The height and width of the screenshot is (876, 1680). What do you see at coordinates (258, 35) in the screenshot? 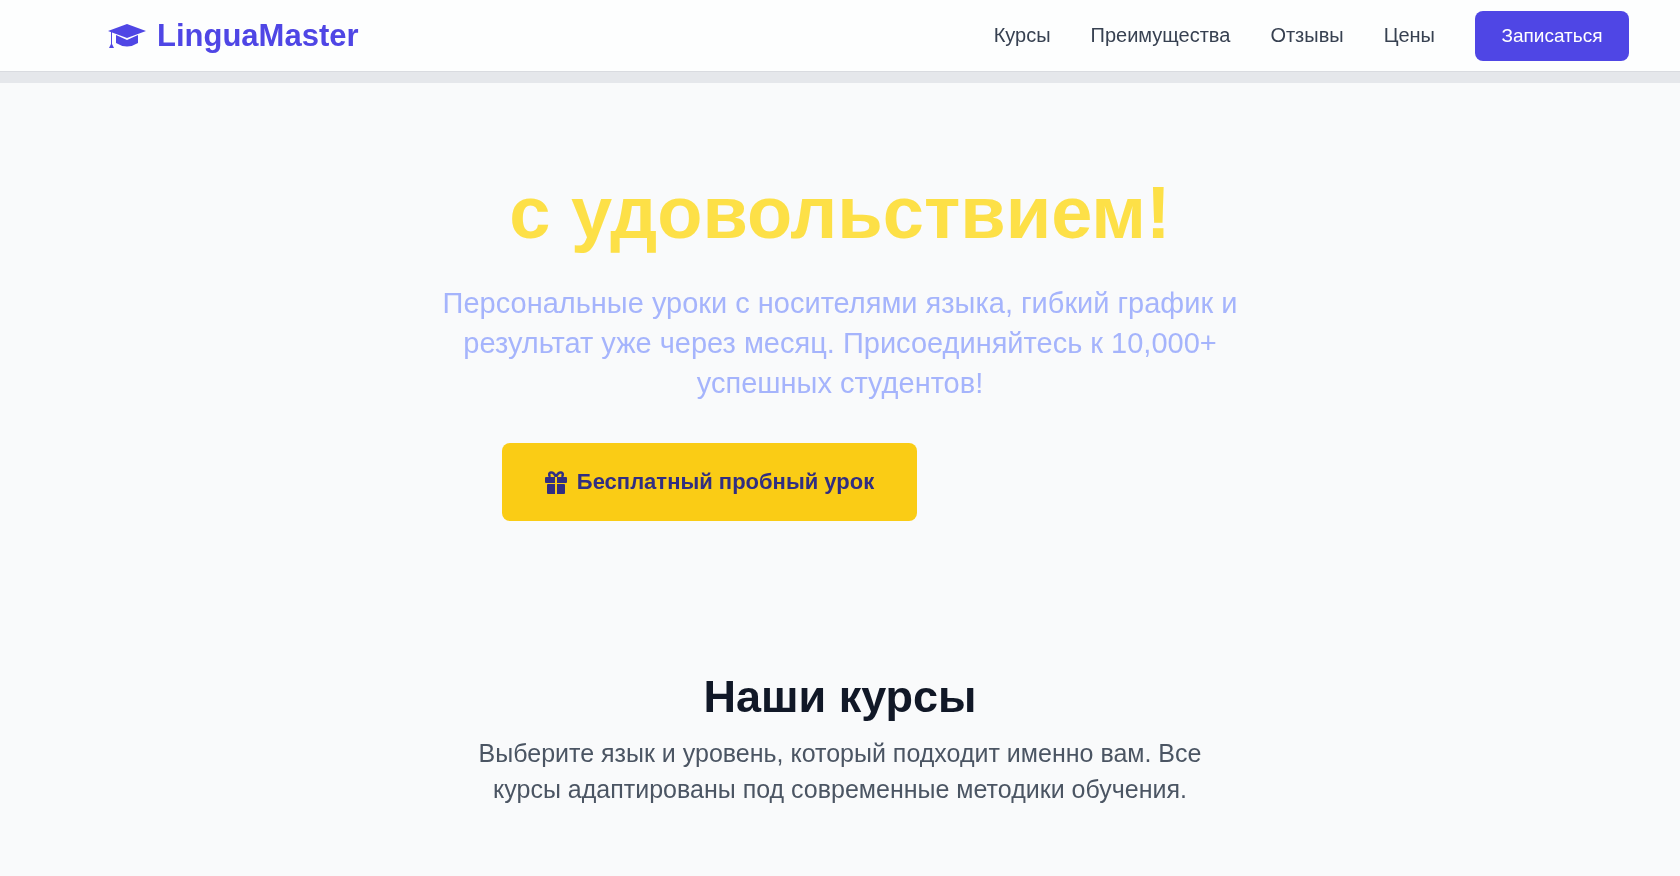
I see `logo-text: LinguaMaster` at bounding box center [258, 35].